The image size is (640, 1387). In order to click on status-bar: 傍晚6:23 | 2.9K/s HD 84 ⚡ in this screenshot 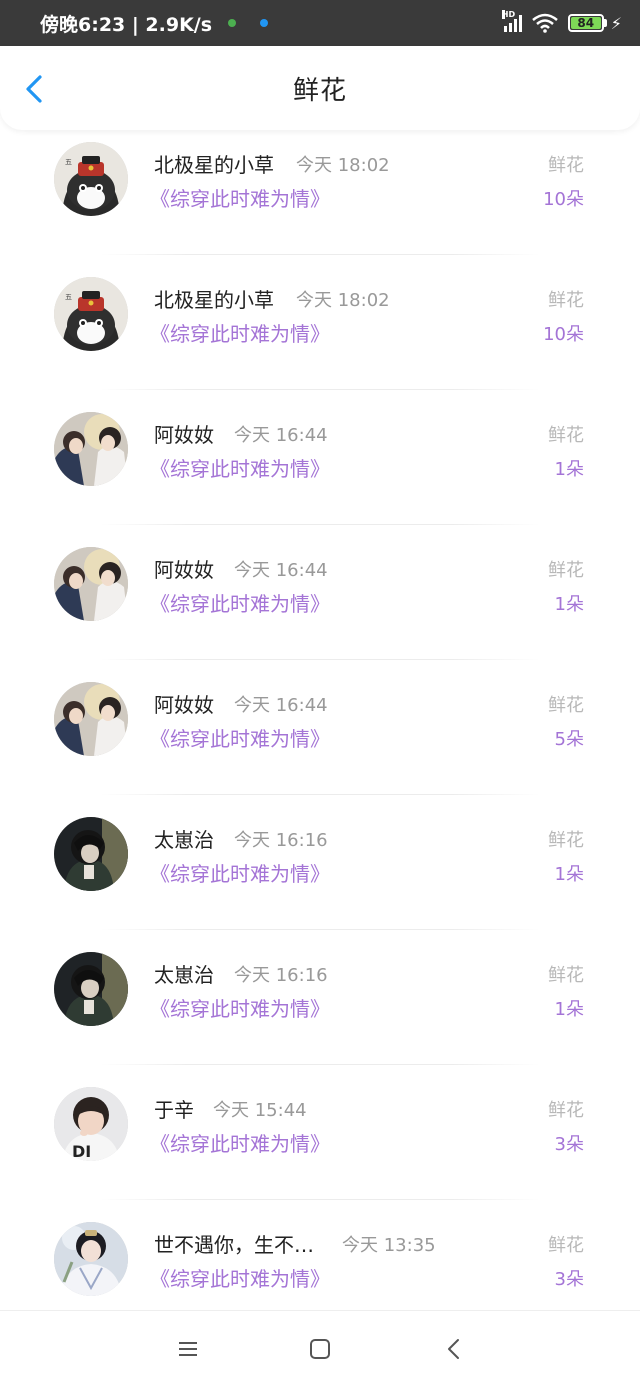, I will do `click(320, 23)`.